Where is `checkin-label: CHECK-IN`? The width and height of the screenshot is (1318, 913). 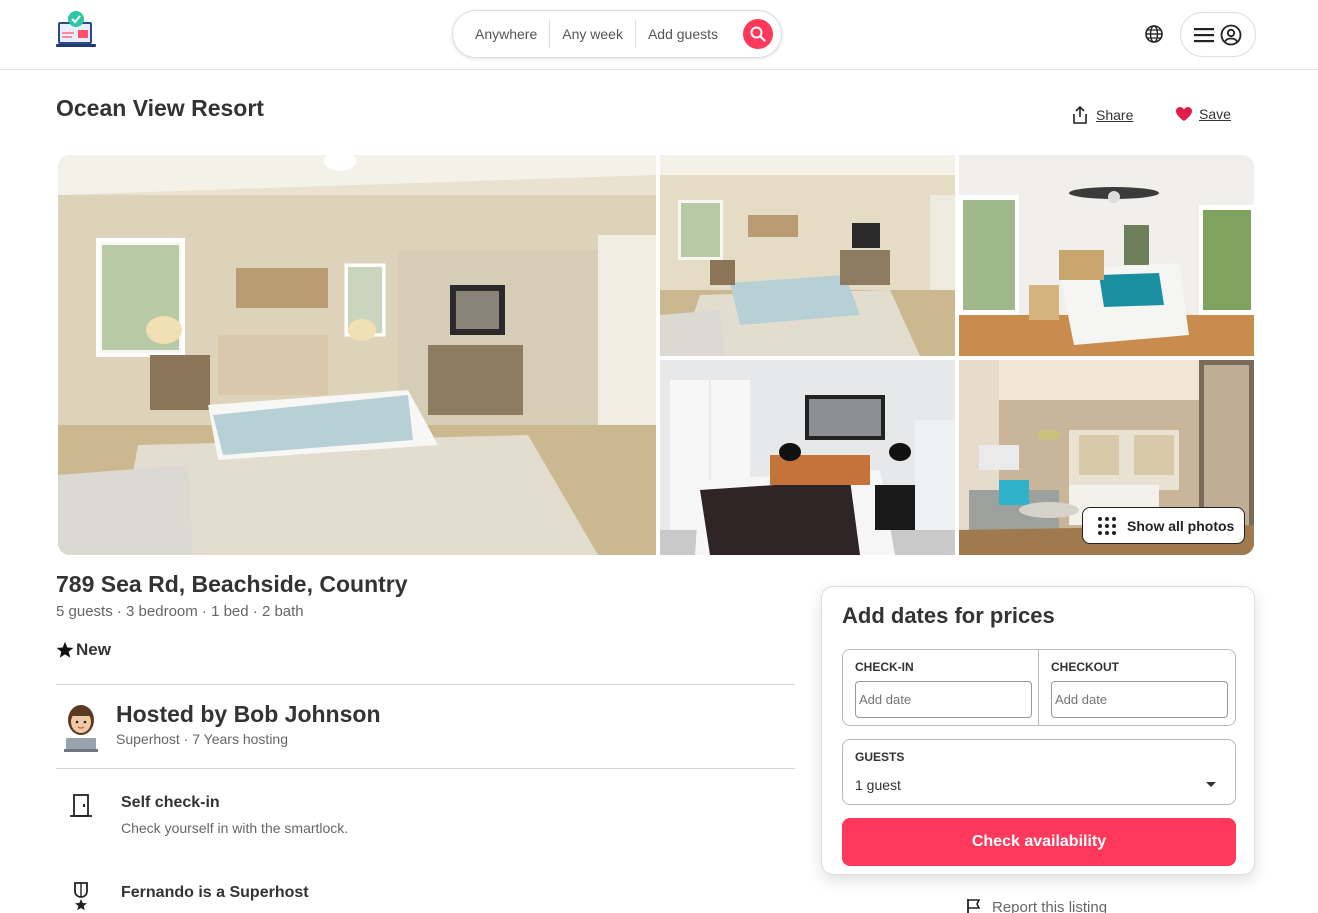 checkin-label: CHECK-IN is located at coordinates (884, 667).